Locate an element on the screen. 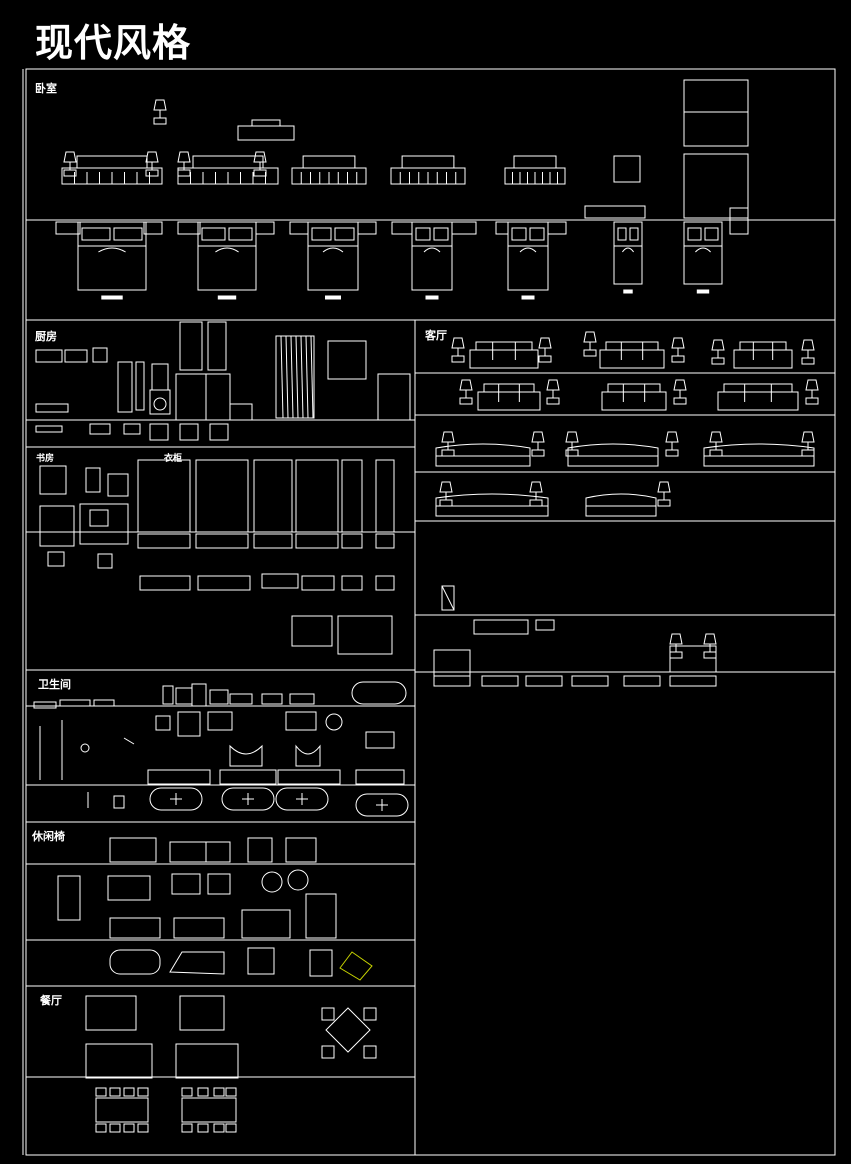  dishwasher is located at coordinates (160, 377).